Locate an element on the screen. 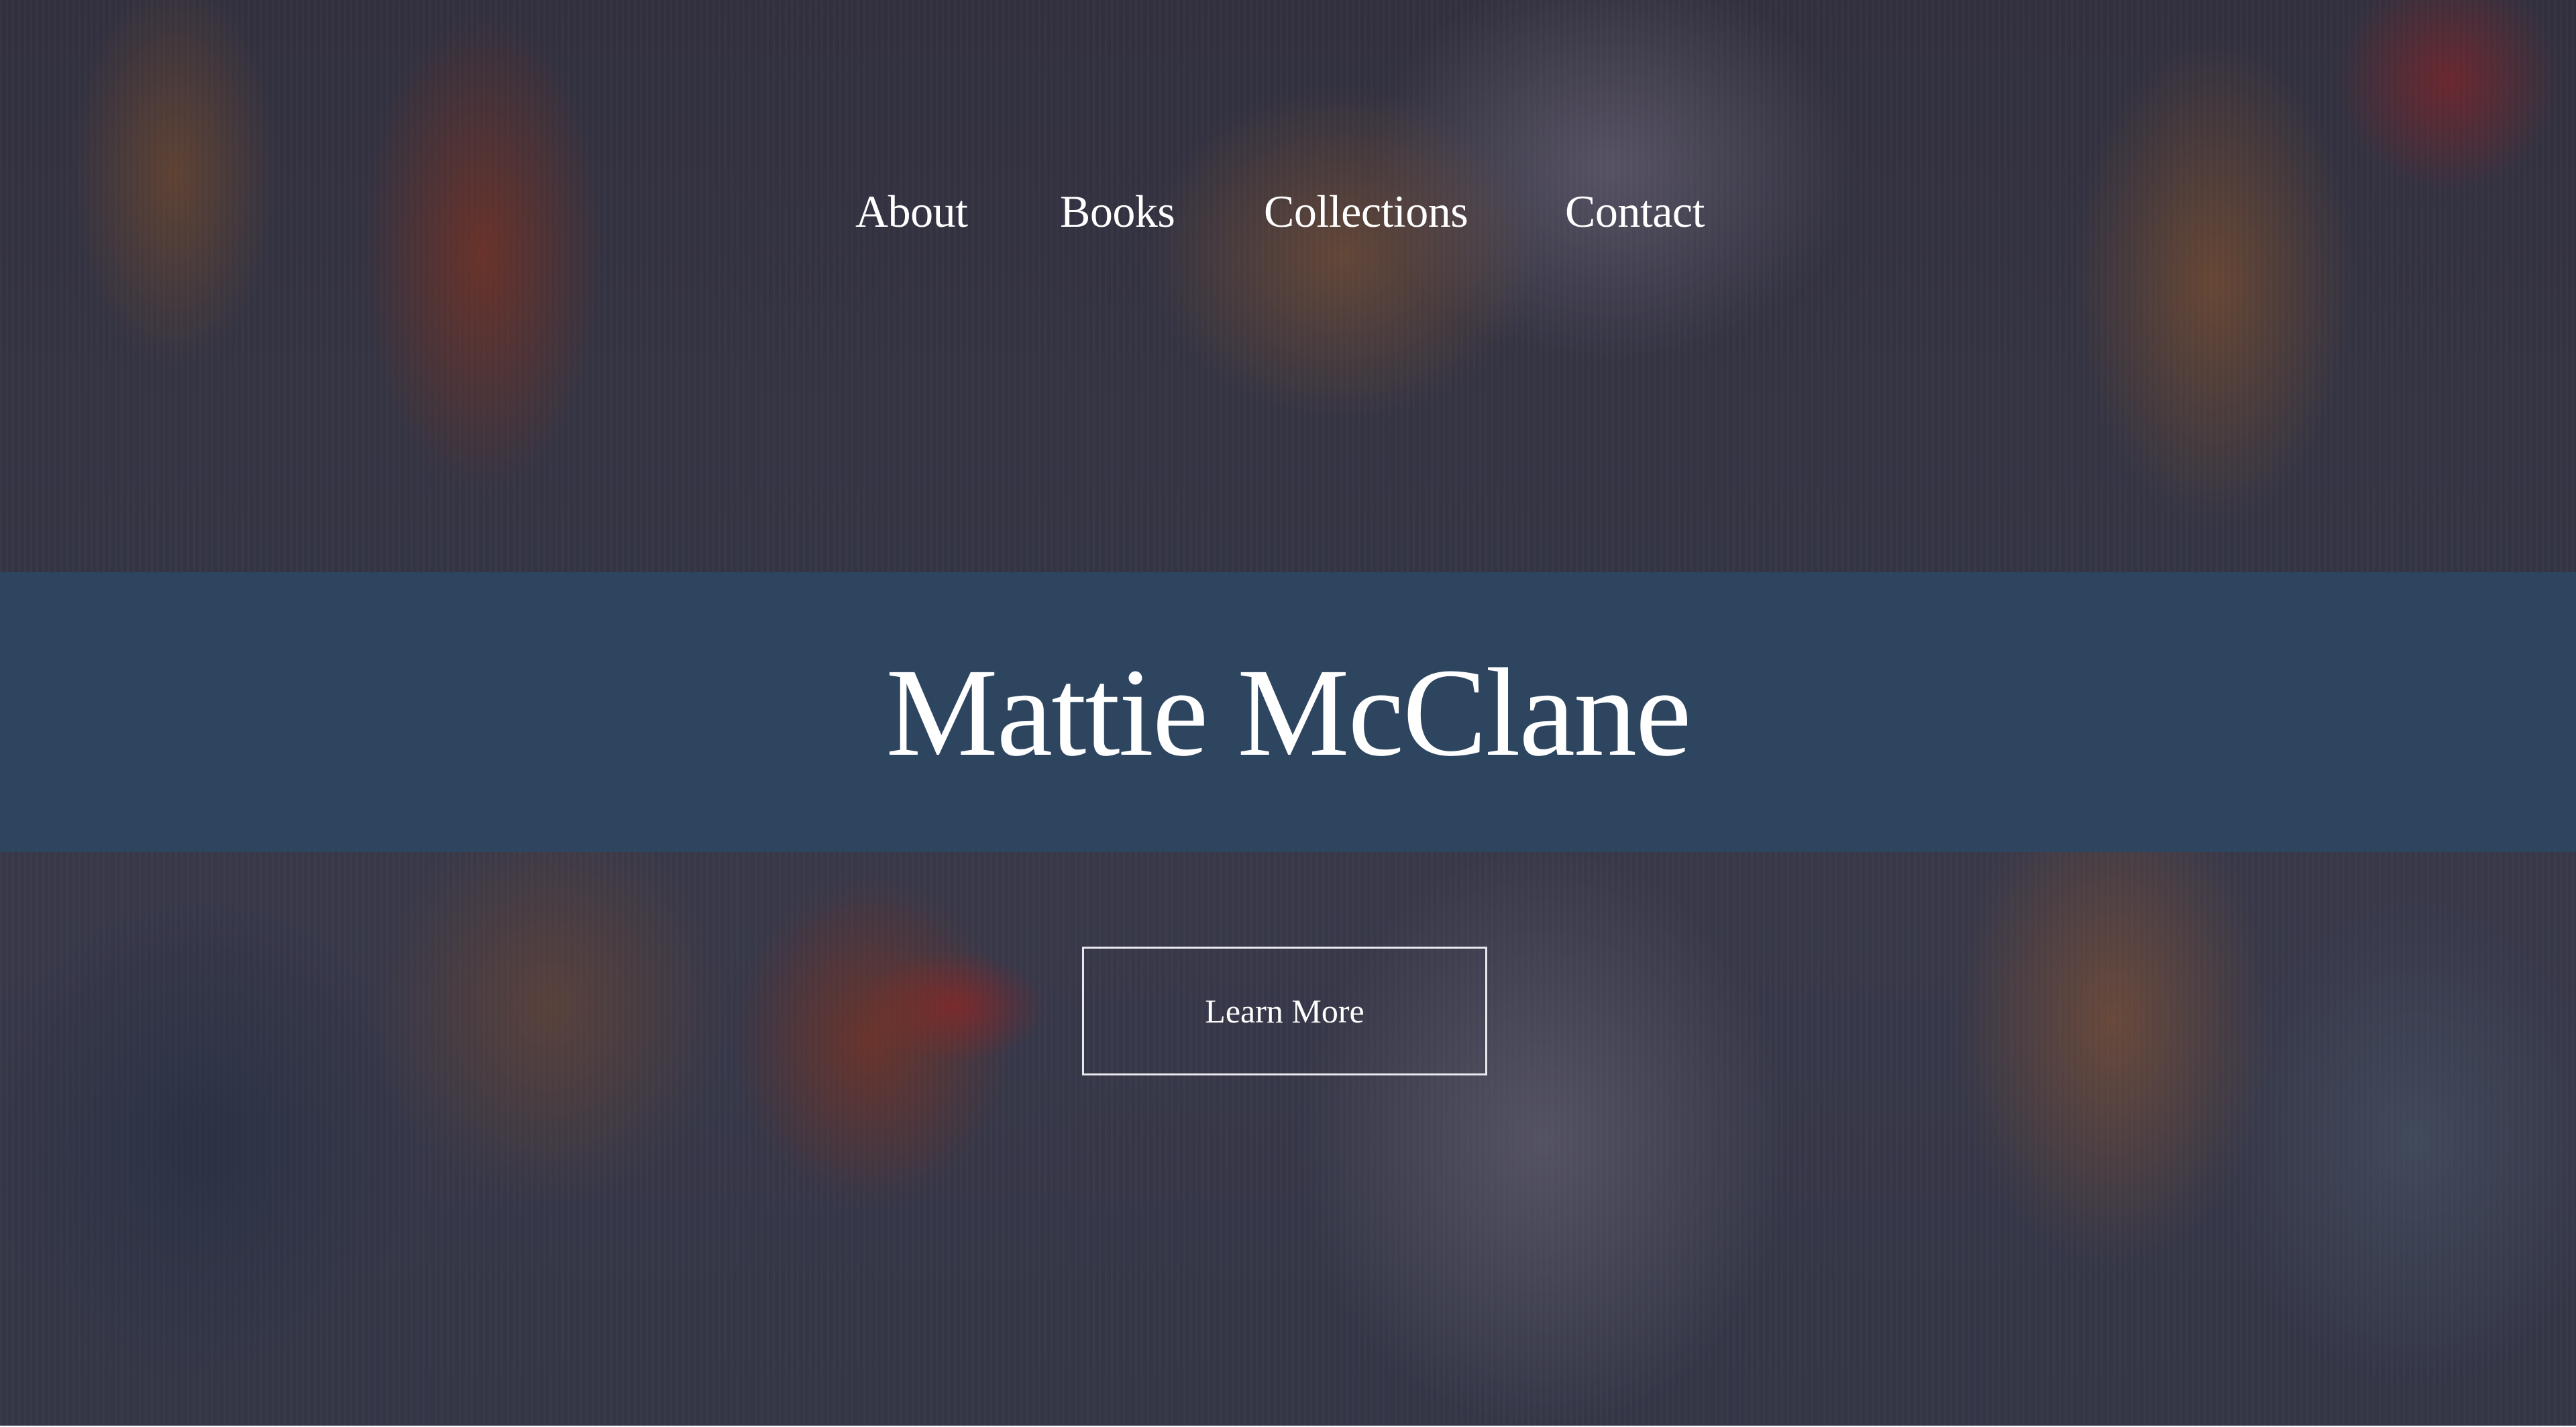 The width and height of the screenshot is (2576, 1427). main-nav: About Books Collections Contact is located at coordinates (1288, 211).